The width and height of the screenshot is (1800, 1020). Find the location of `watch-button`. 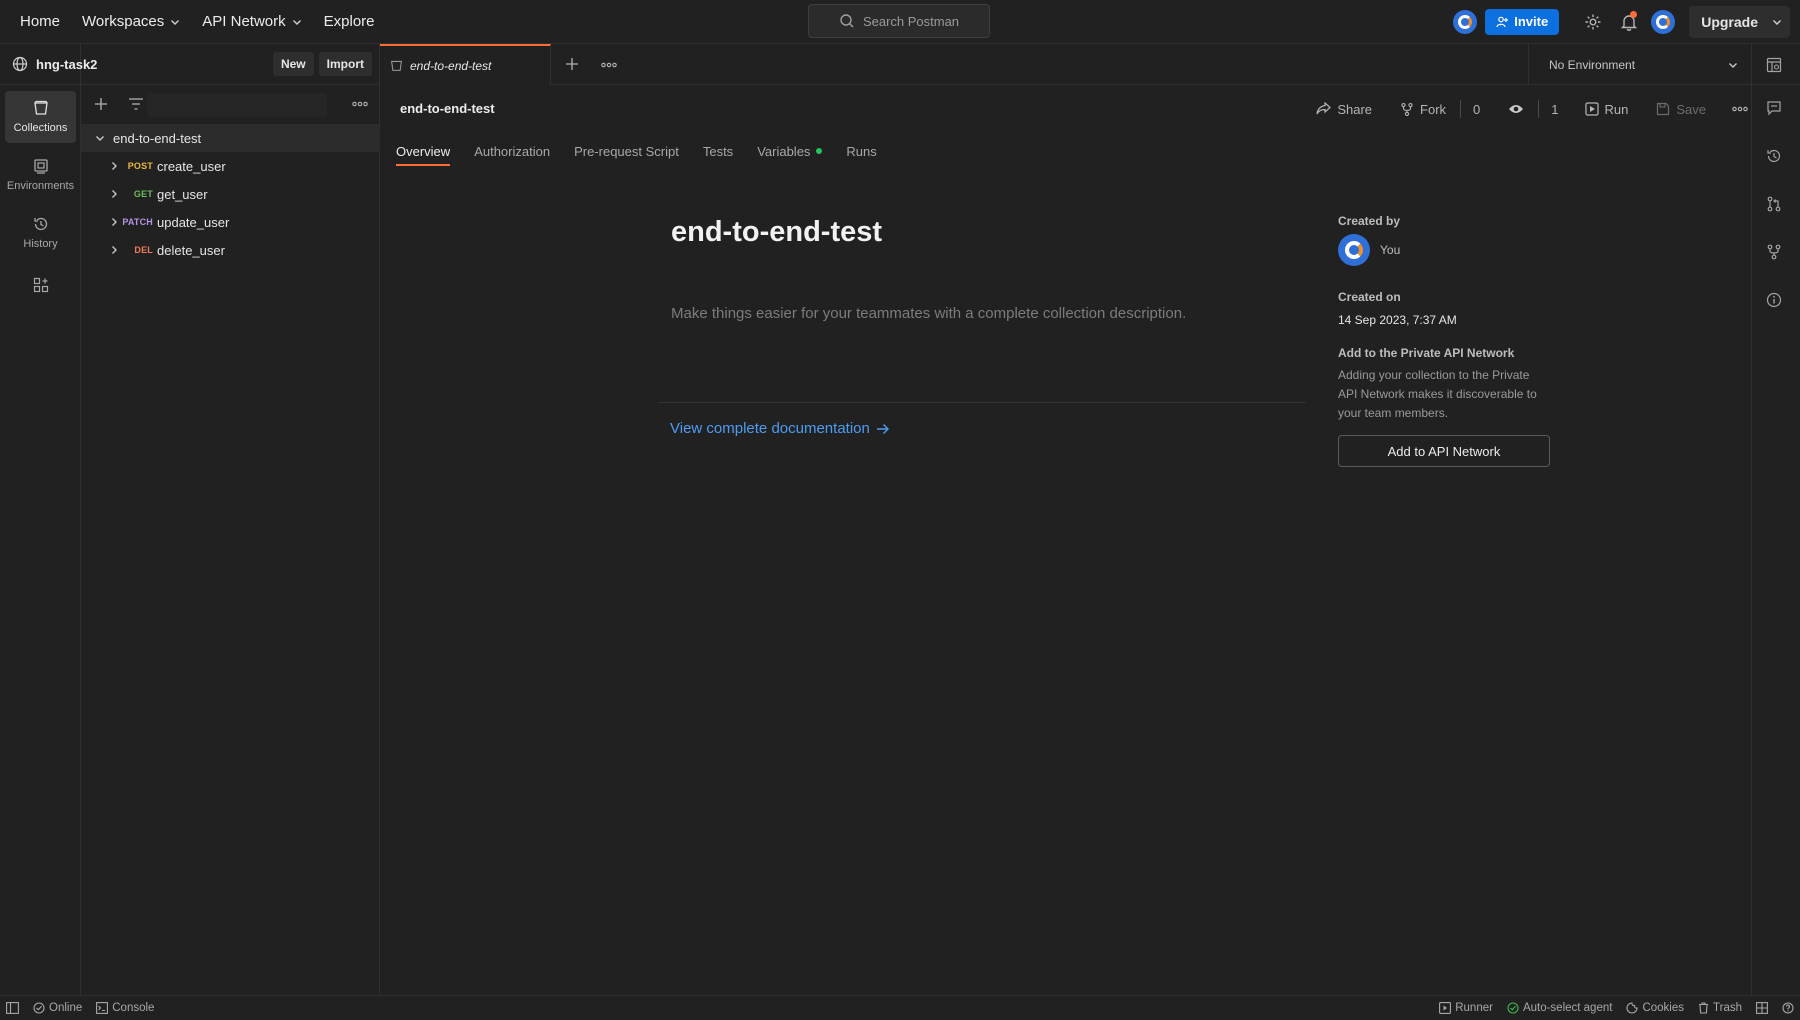

watch-button is located at coordinates (1516, 109).